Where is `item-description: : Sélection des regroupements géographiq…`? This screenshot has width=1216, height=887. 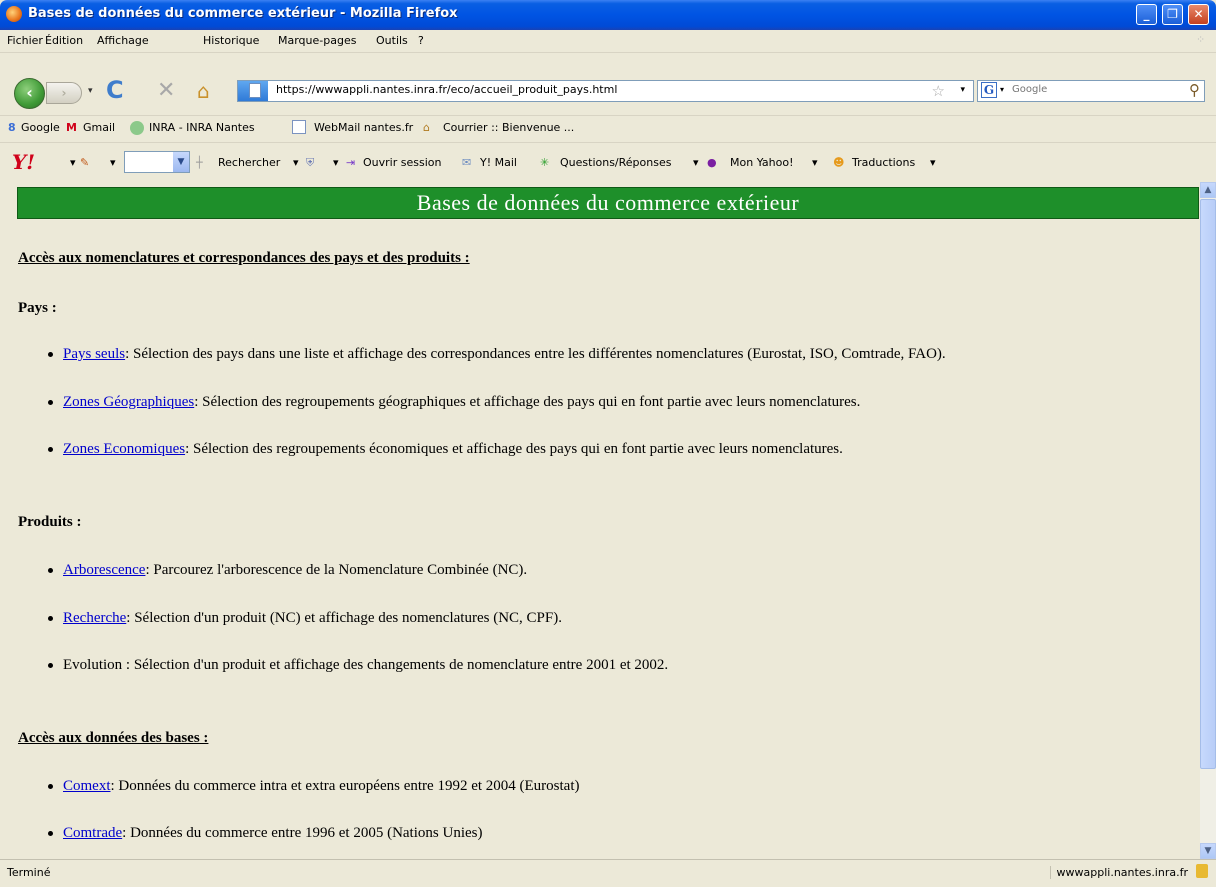
item-description: : Sélection des regroupements géographiq… is located at coordinates (527, 402).